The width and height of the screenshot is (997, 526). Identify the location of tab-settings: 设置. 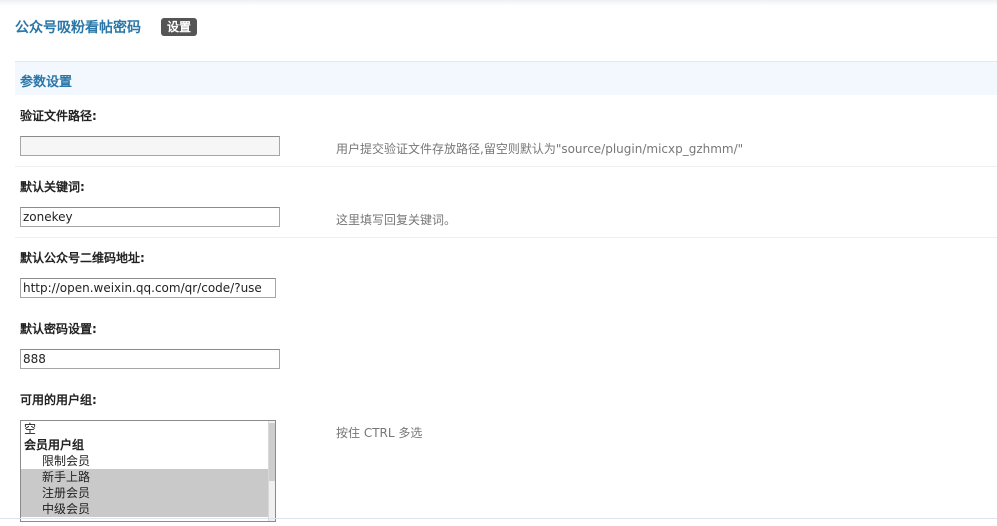
(179, 27).